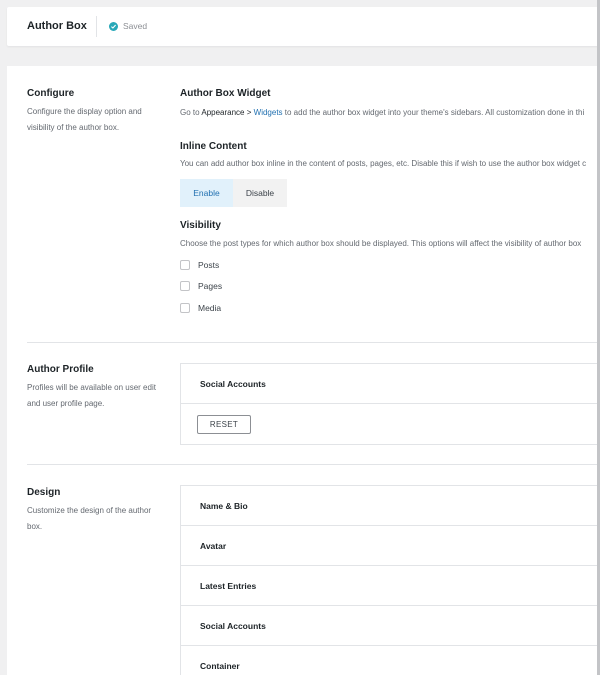 Image resolution: width=600 pixels, height=675 pixels. I want to click on check-circle-icon, so click(113, 26).